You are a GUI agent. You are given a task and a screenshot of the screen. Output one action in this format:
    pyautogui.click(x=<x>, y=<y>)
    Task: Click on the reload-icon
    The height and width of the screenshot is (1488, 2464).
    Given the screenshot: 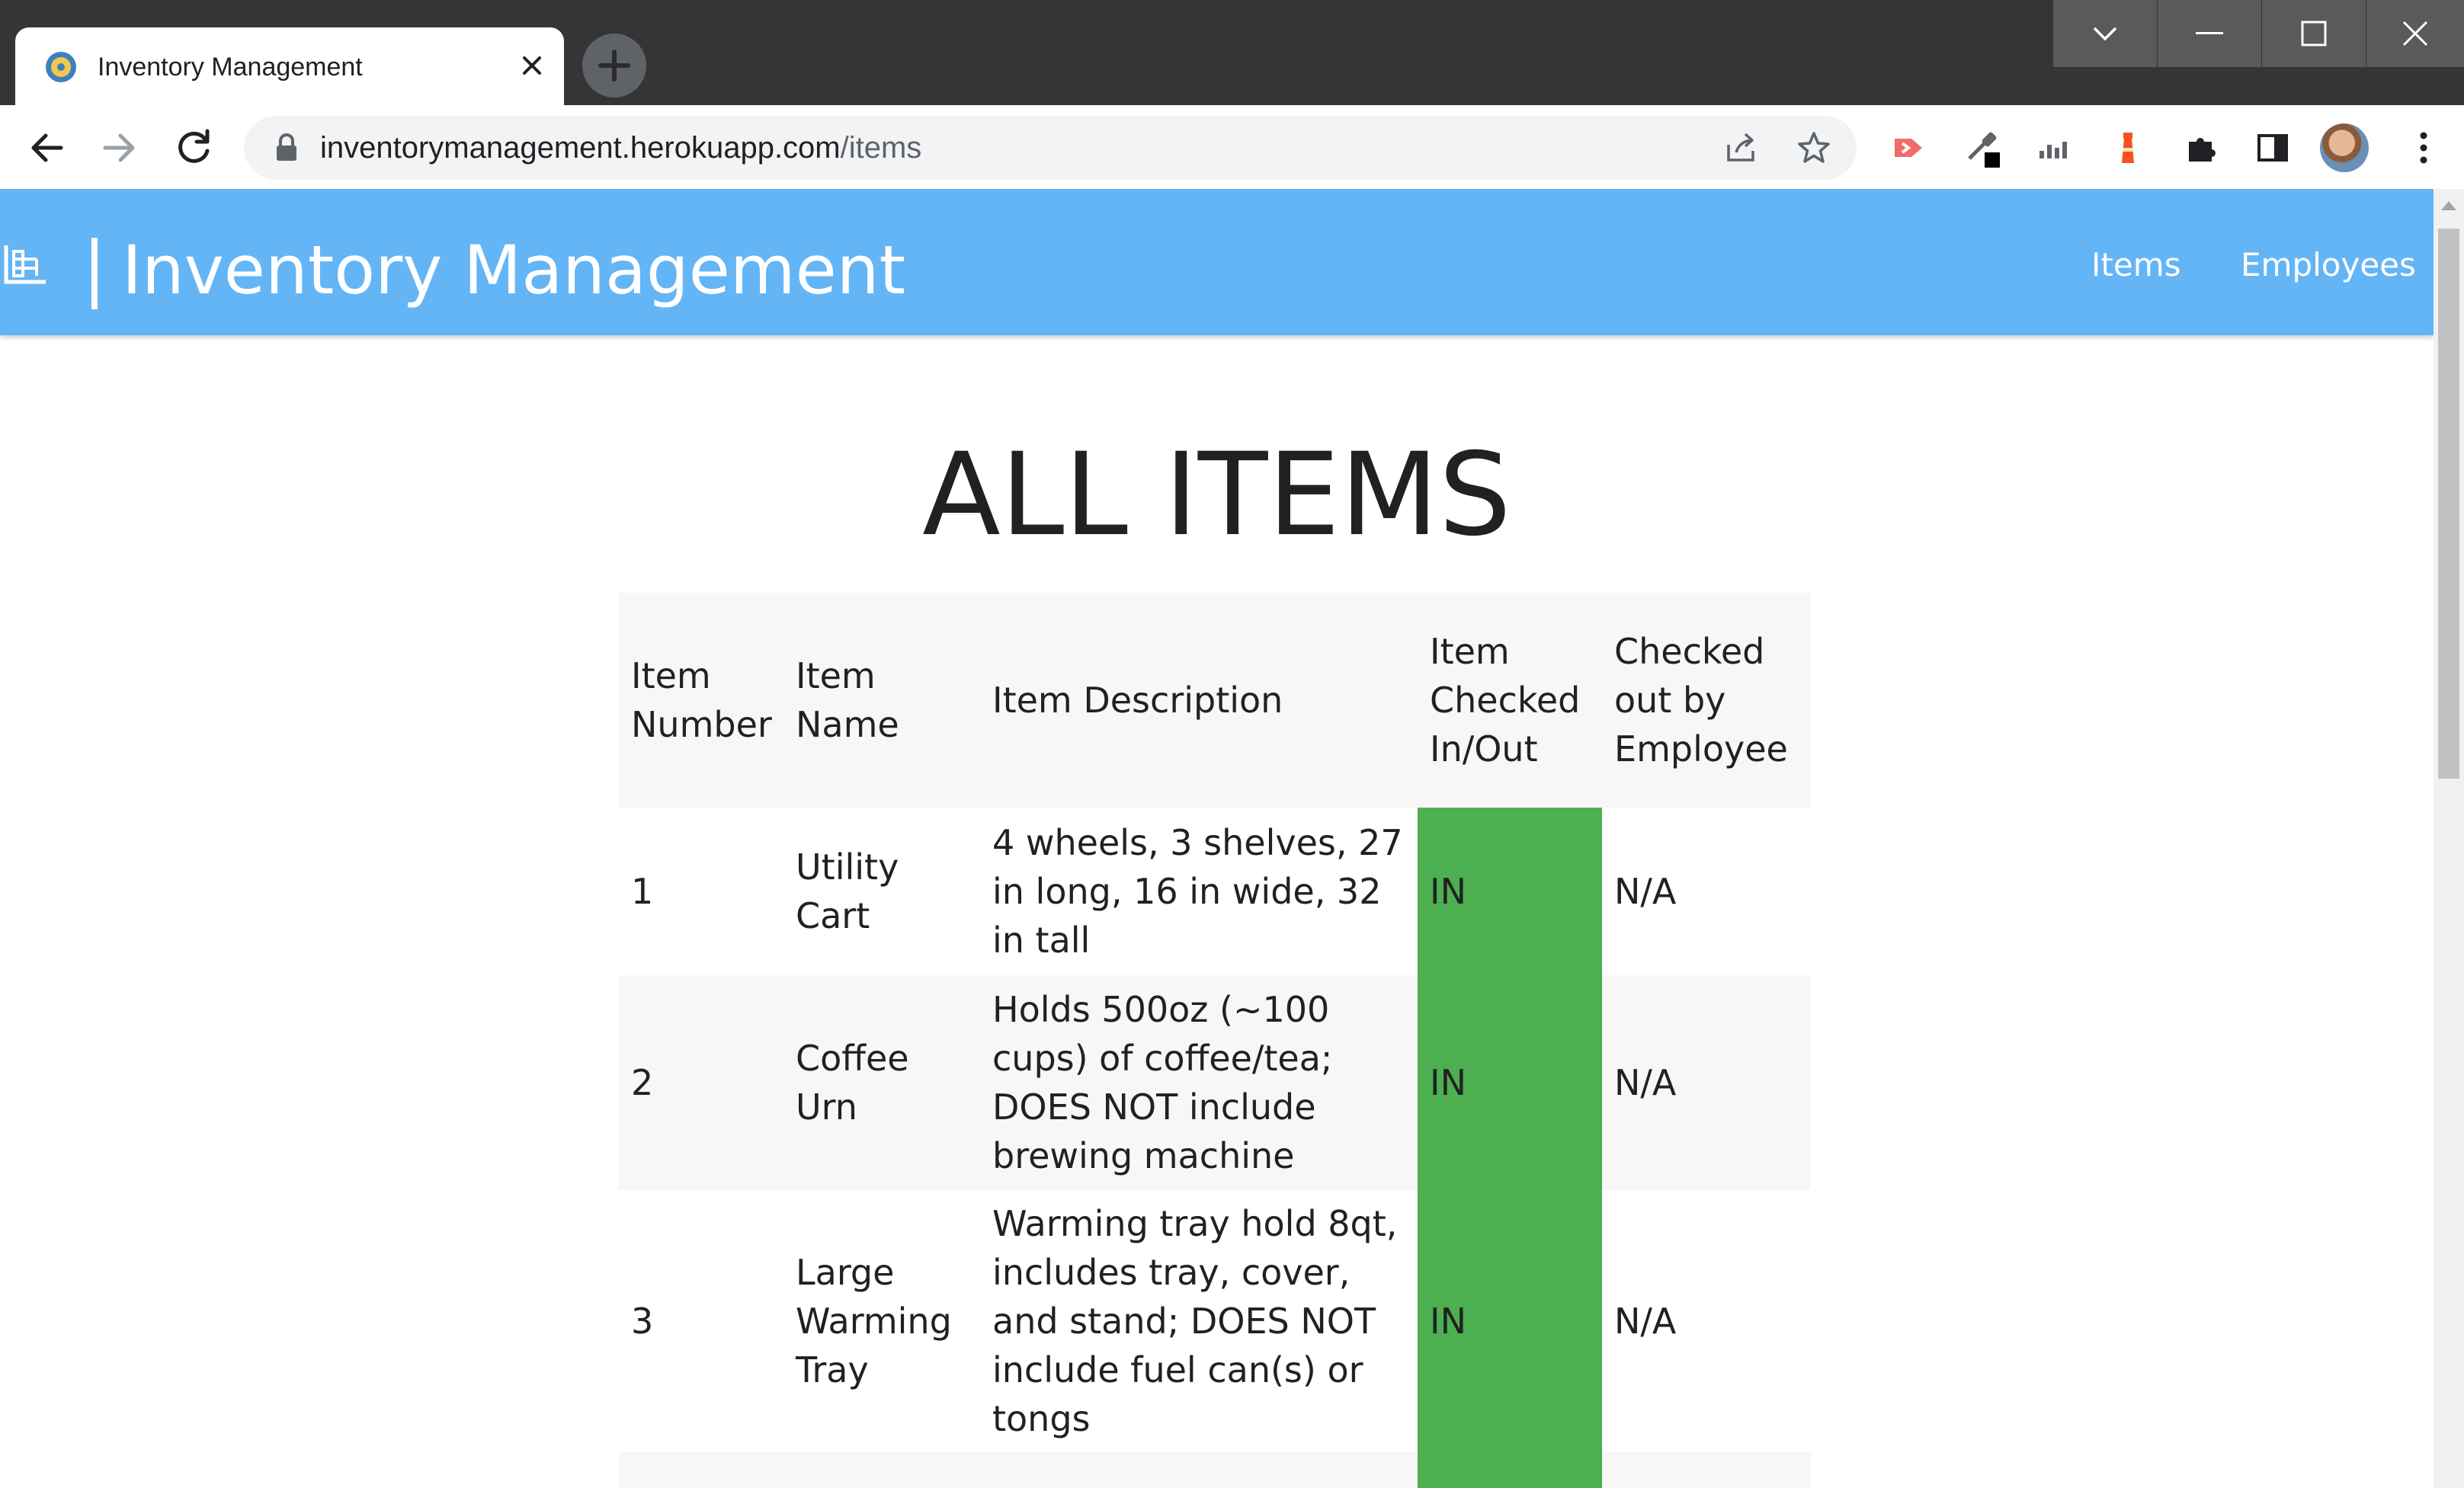 What is the action you would take?
    pyautogui.click(x=193, y=147)
    